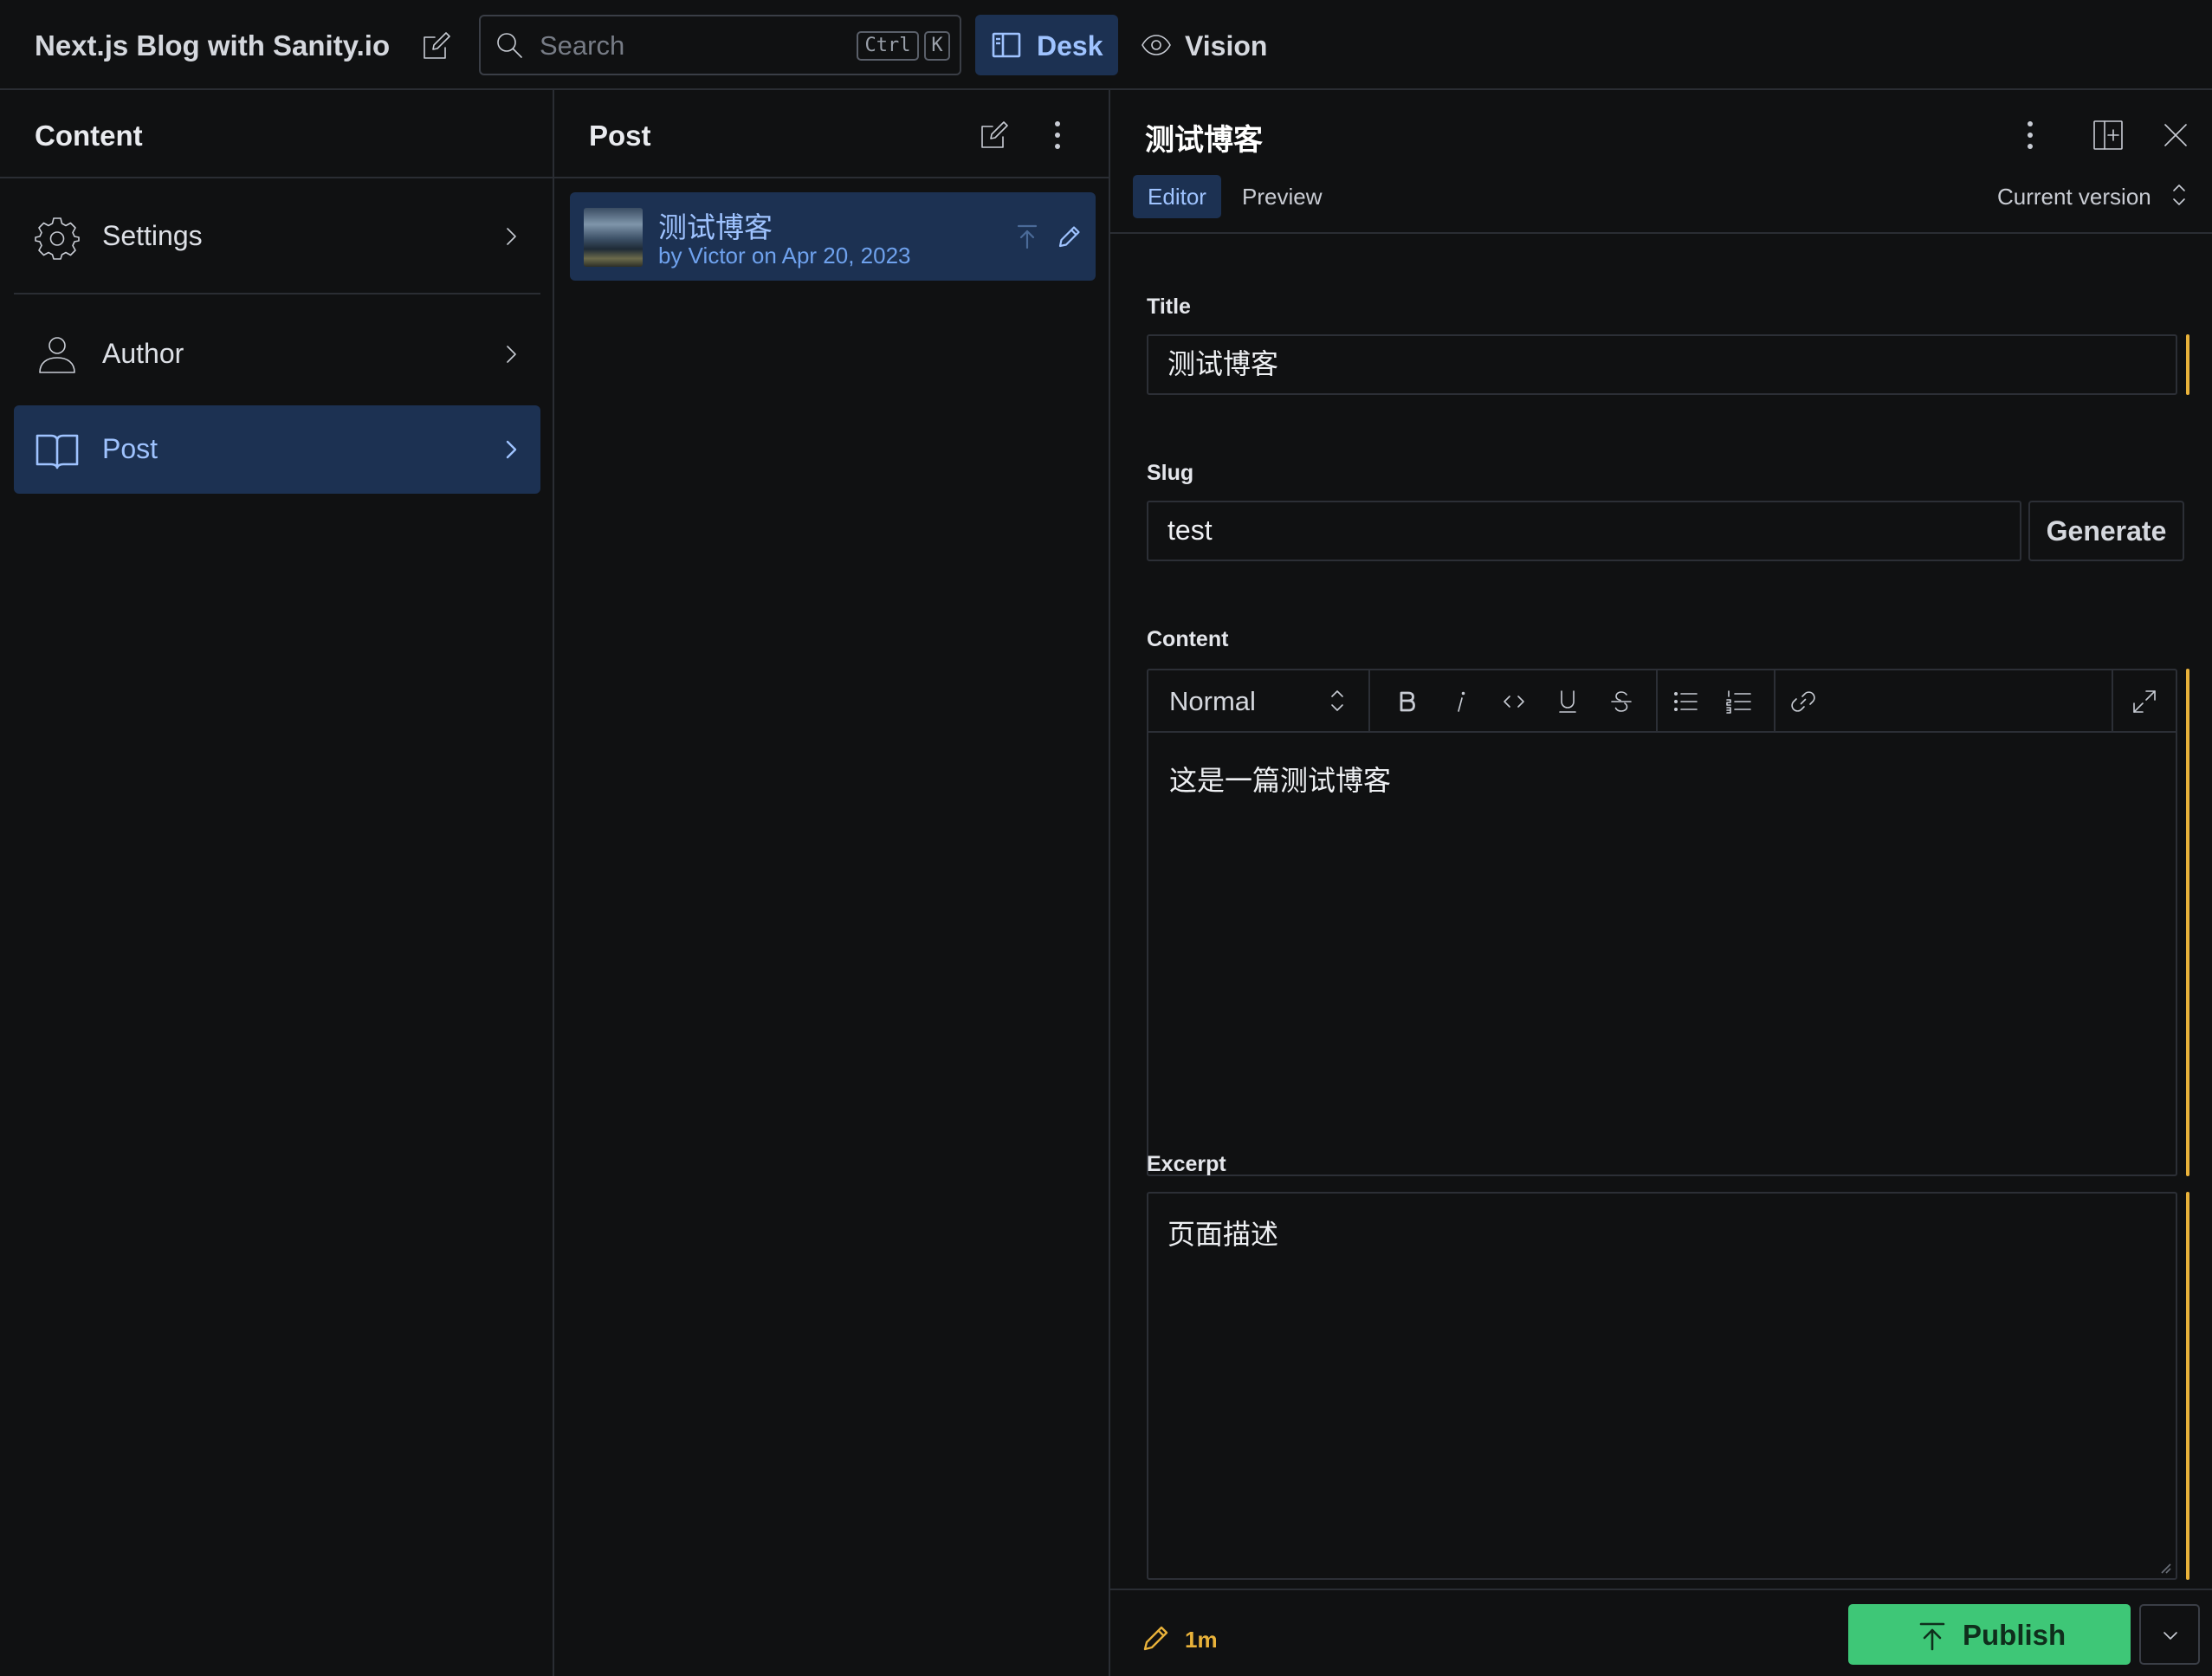 The image size is (2212, 1676). What do you see at coordinates (2179, 194) in the screenshot?
I see `chevron-up-down-icon` at bounding box center [2179, 194].